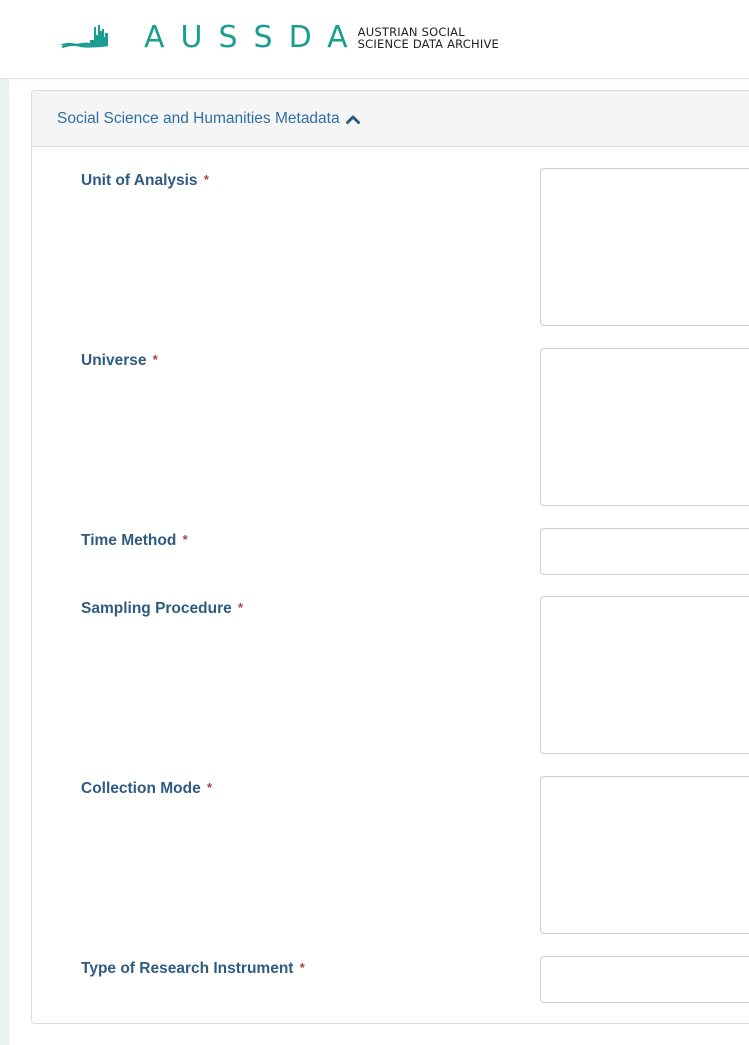  I want to click on chevron-up-icon, so click(352, 119).